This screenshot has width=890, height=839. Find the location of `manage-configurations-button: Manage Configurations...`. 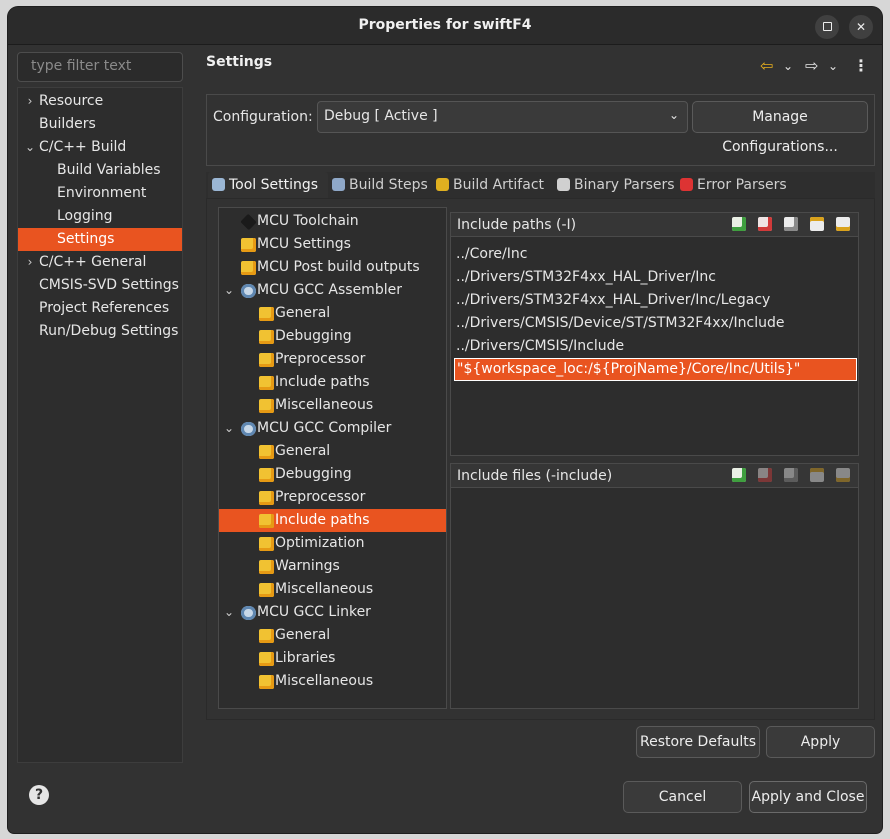

manage-configurations-button: Manage Configurations... is located at coordinates (780, 128).